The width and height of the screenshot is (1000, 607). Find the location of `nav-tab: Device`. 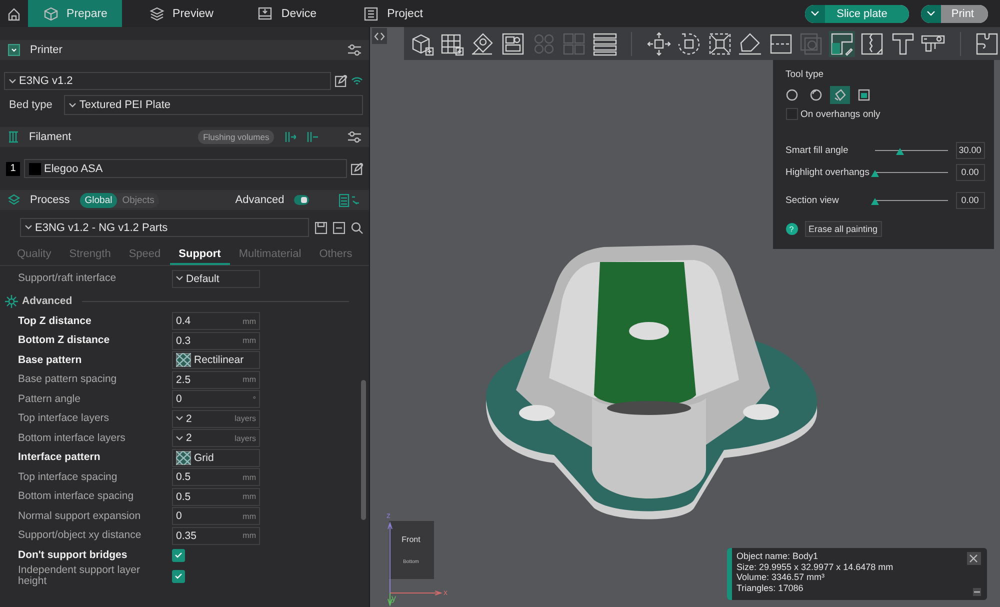

nav-tab: Device is located at coordinates (287, 13).